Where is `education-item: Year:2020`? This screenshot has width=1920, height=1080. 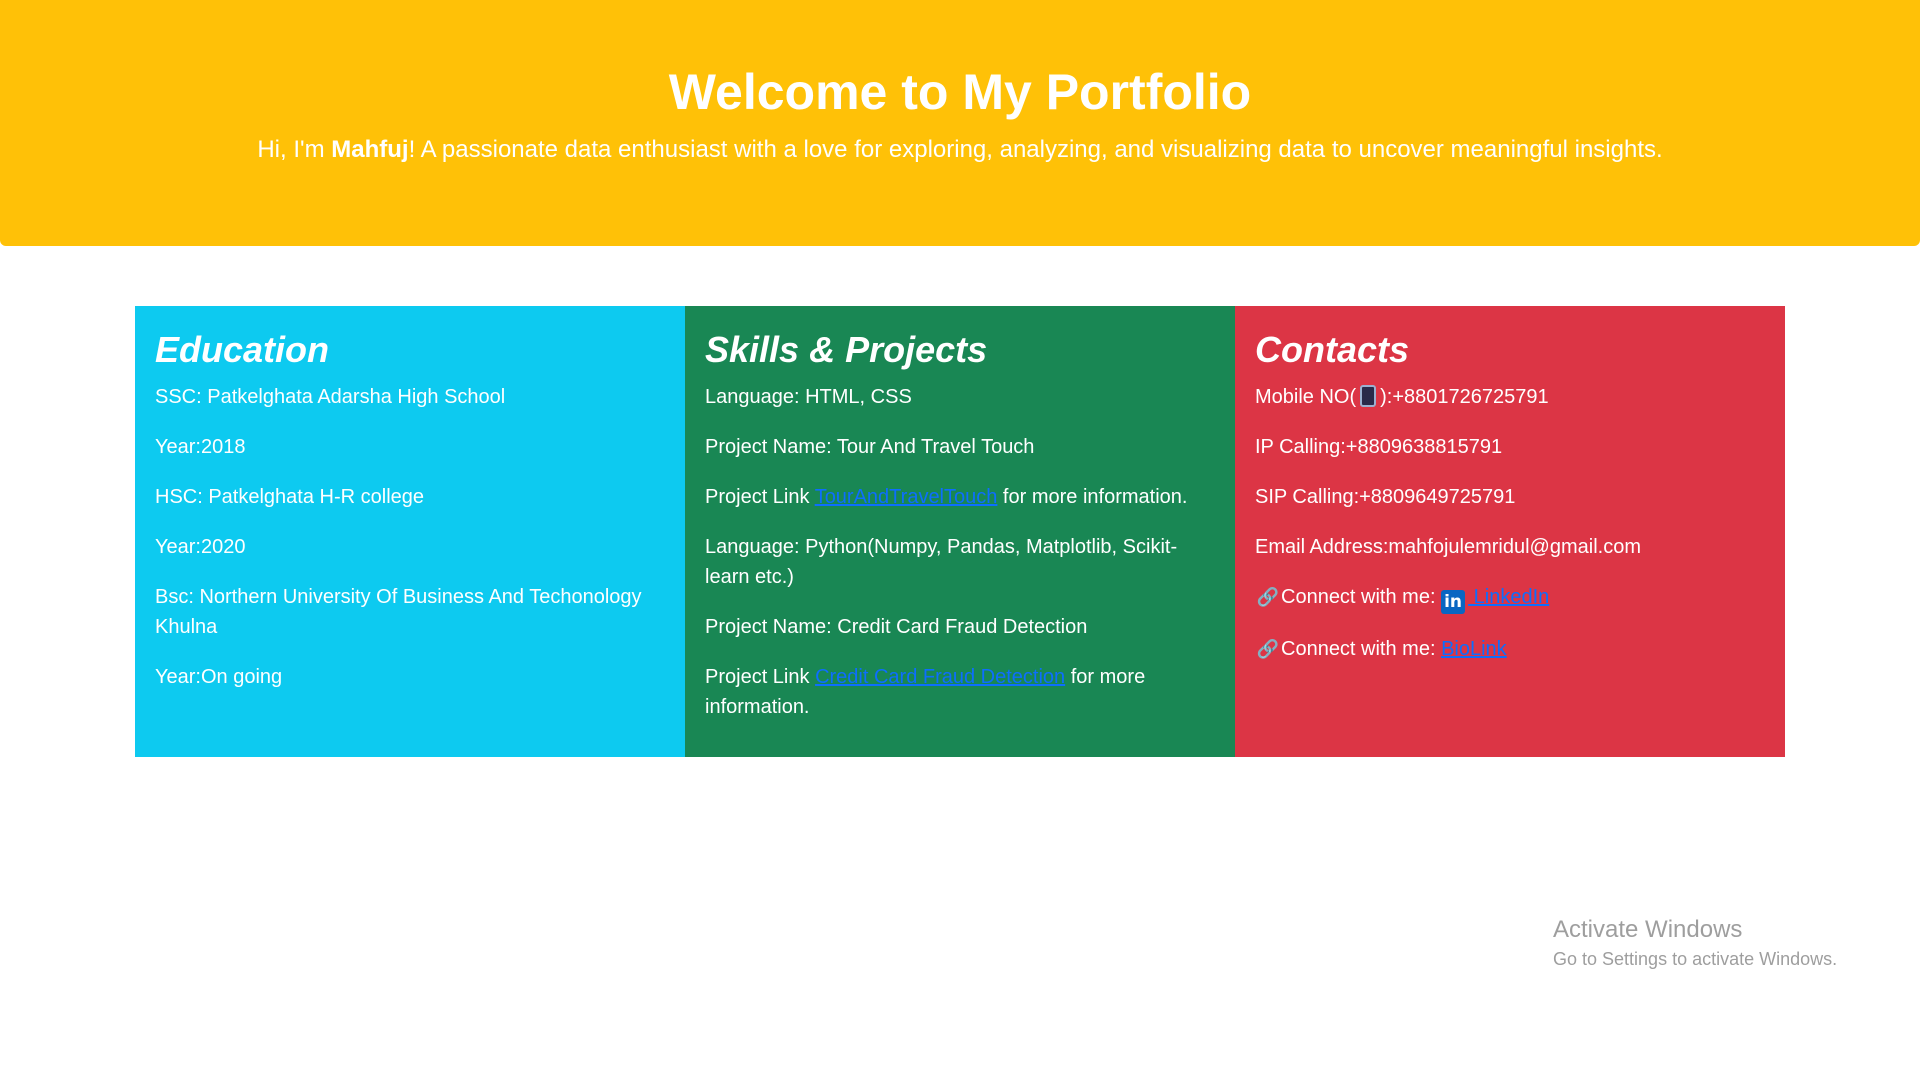
education-item: Year:2020 is located at coordinates (200, 547).